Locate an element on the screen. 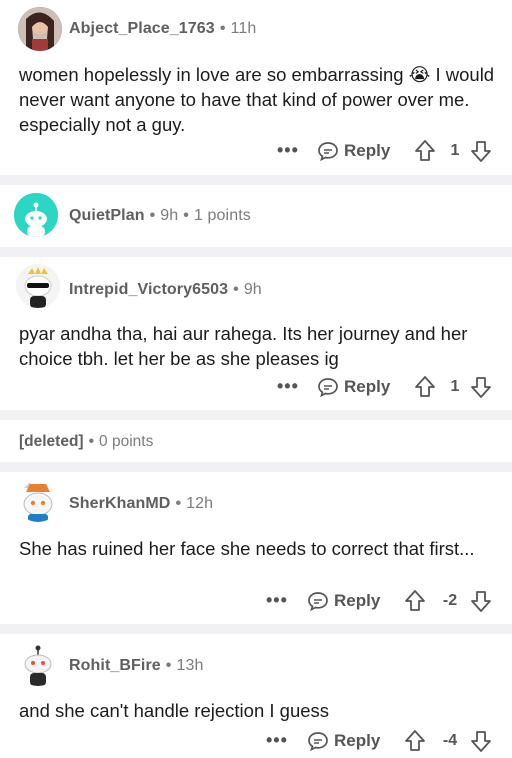  author-name: QuietPlan is located at coordinates (107, 215).